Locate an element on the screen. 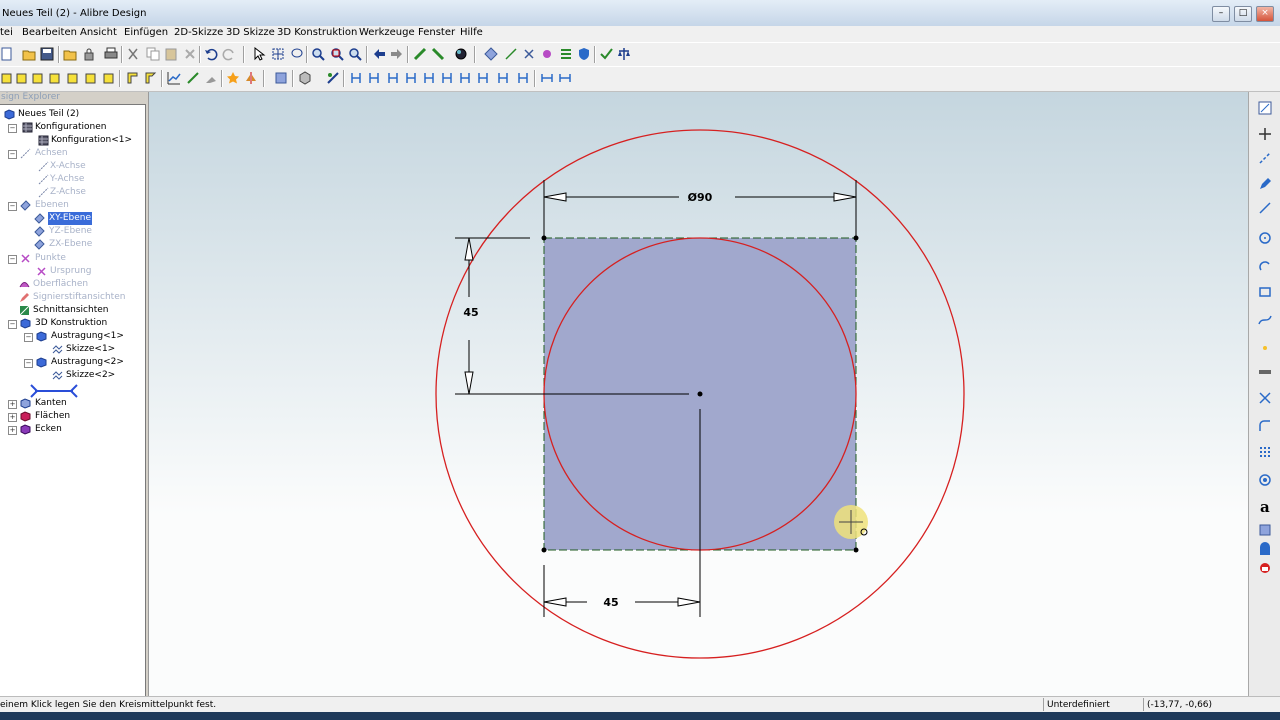 This screenshot has width=1280, height=720. menu-edit: Bearbeiten is located at coordinates (49, 32).